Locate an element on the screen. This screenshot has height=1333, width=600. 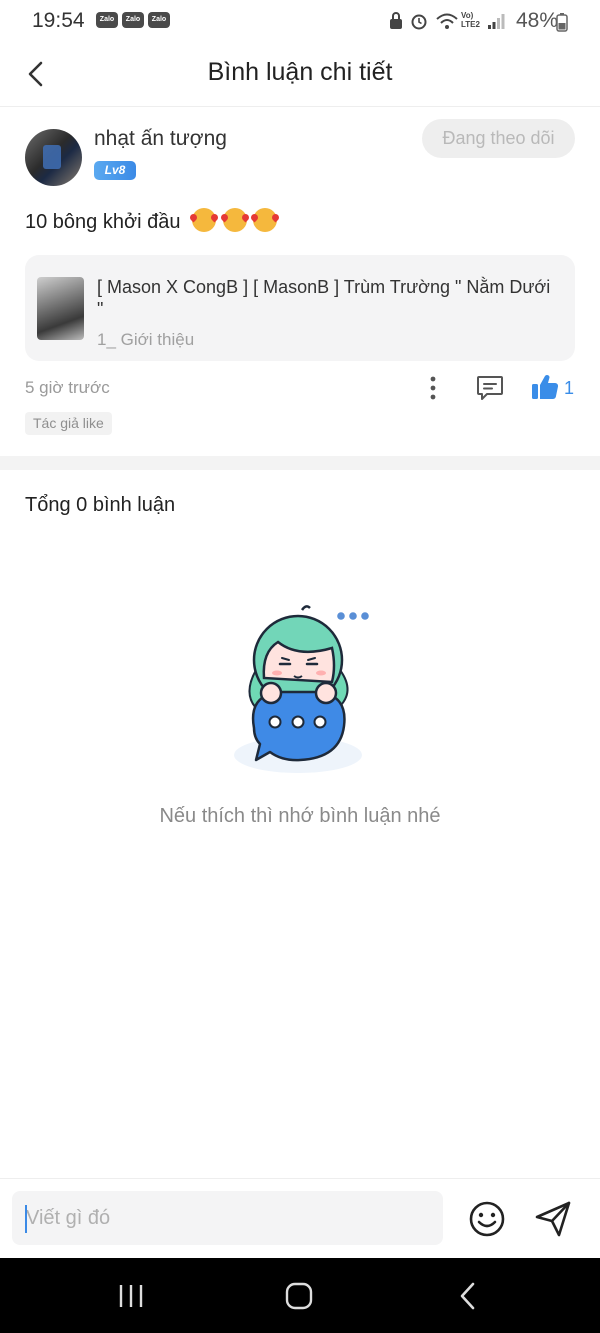
empty-comments-message: Nếu thích thì nhớ bình luận nhé is located at coordinates (300, 816).